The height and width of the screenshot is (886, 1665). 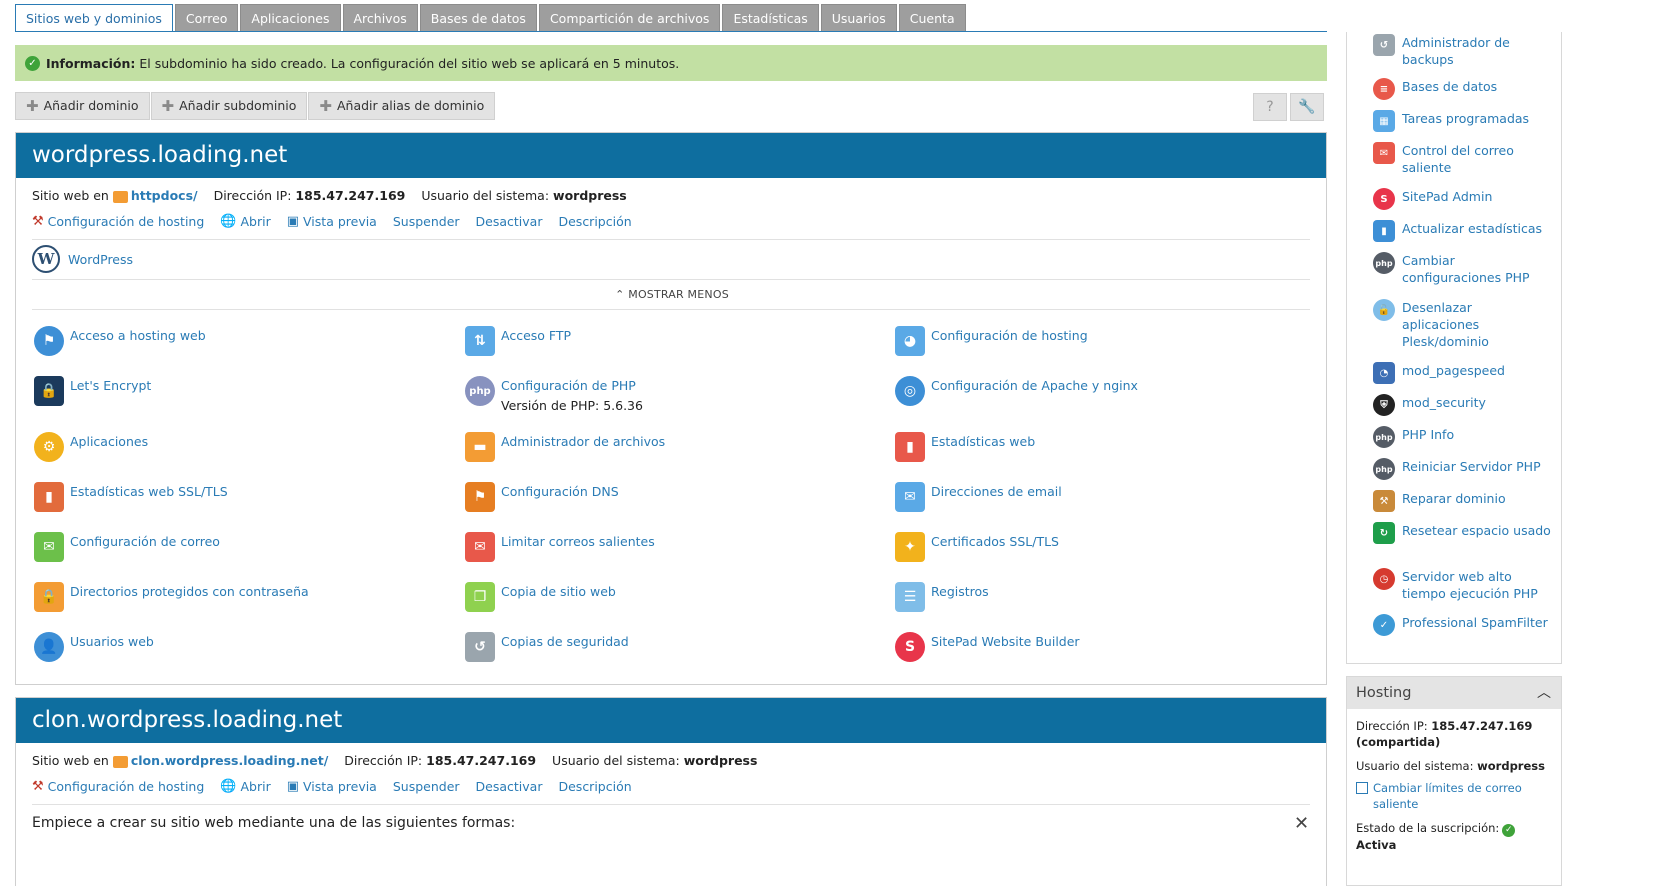 What do you see at coordinates (858, 18) in the screenshot?
I see `tab-users: Usuarios` at bounding box center [858, 18].